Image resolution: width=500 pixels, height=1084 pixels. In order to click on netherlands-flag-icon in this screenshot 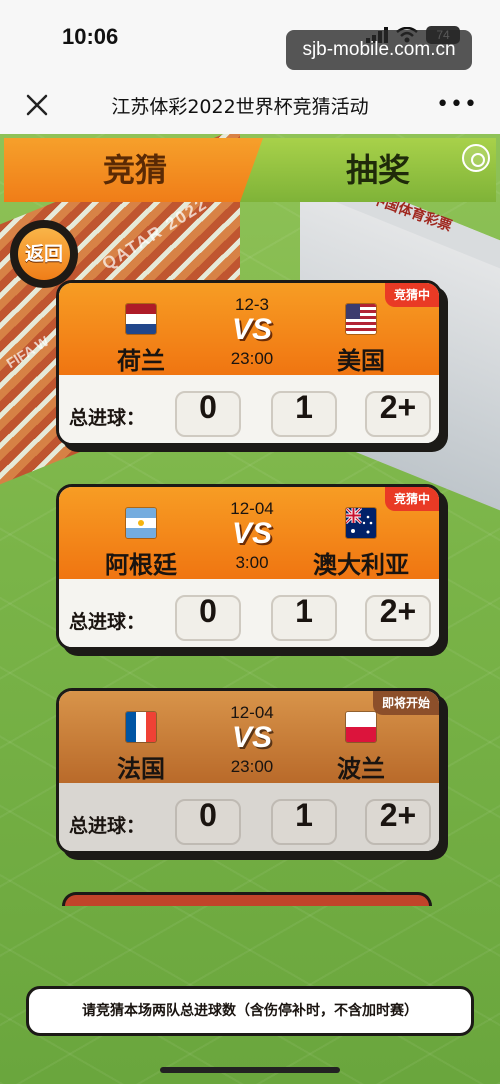, I will do `click(141, 319)`.